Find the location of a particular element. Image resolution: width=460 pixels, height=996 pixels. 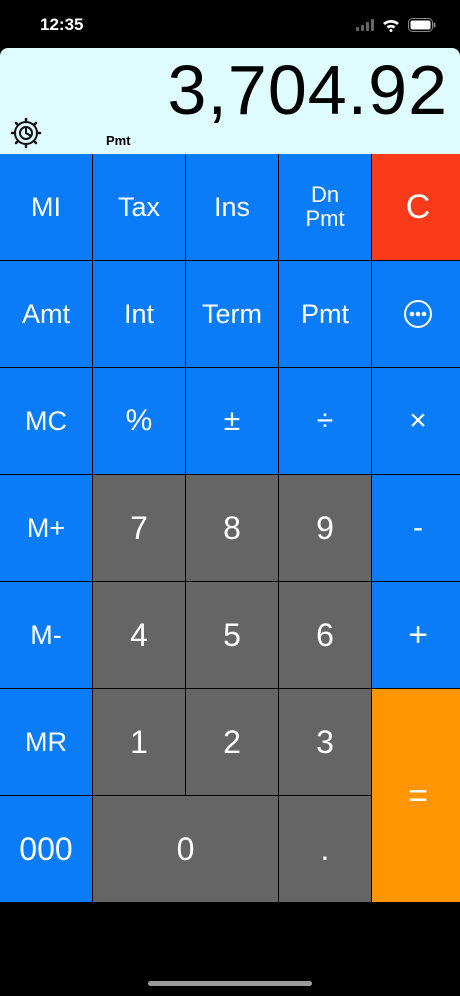

gear-icon is located at coordinates (26, 133).